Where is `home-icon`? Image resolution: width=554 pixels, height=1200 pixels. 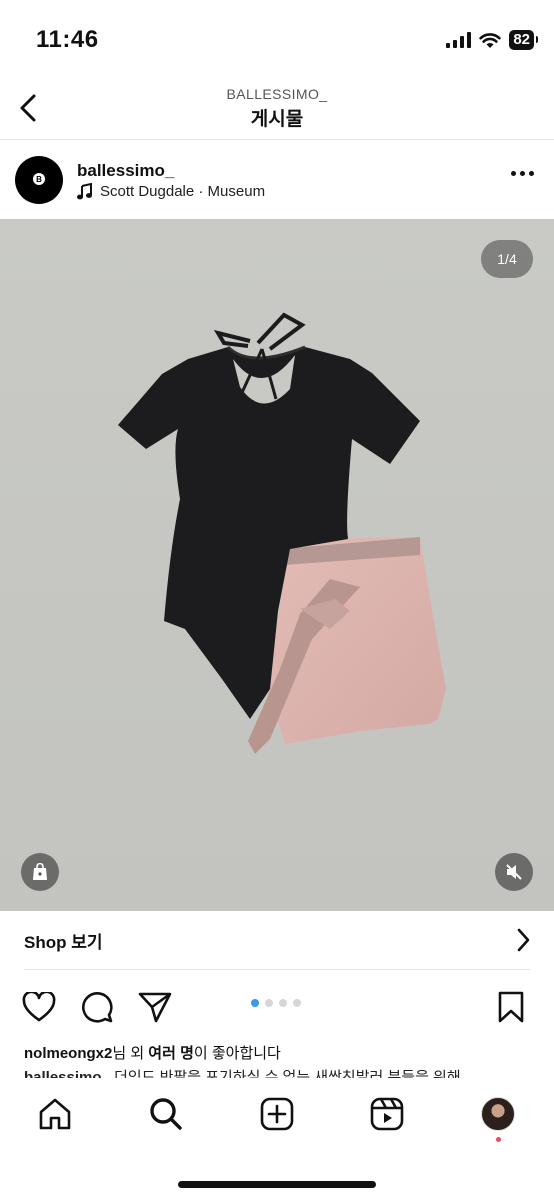
home-icon is located at coordinates (55, 1114).